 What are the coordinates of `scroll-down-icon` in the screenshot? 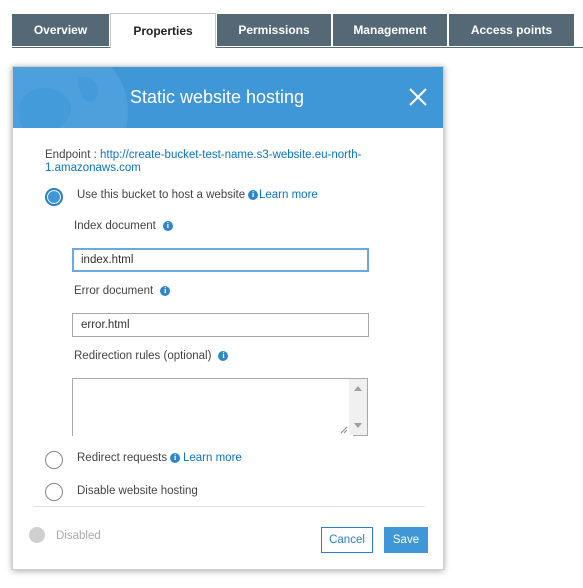 It's located at (358, 425).